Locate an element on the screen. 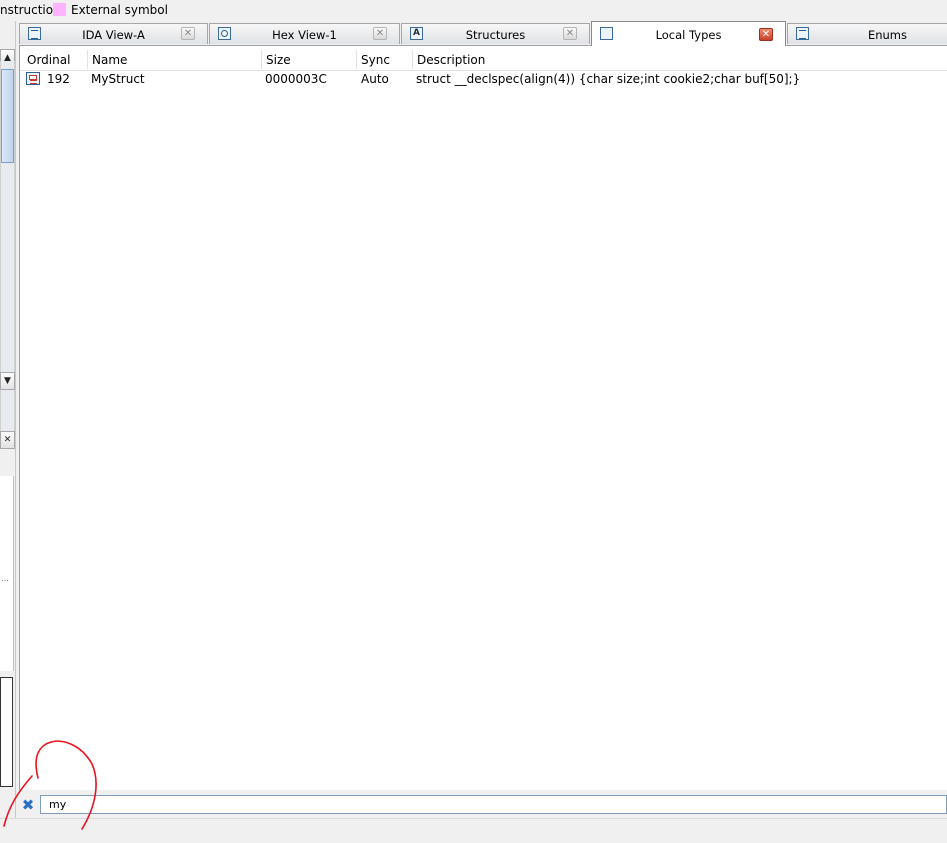 Image resolution: width=947 pixels, height=843 pixels. filter-input is located at coordinates (493, 804).